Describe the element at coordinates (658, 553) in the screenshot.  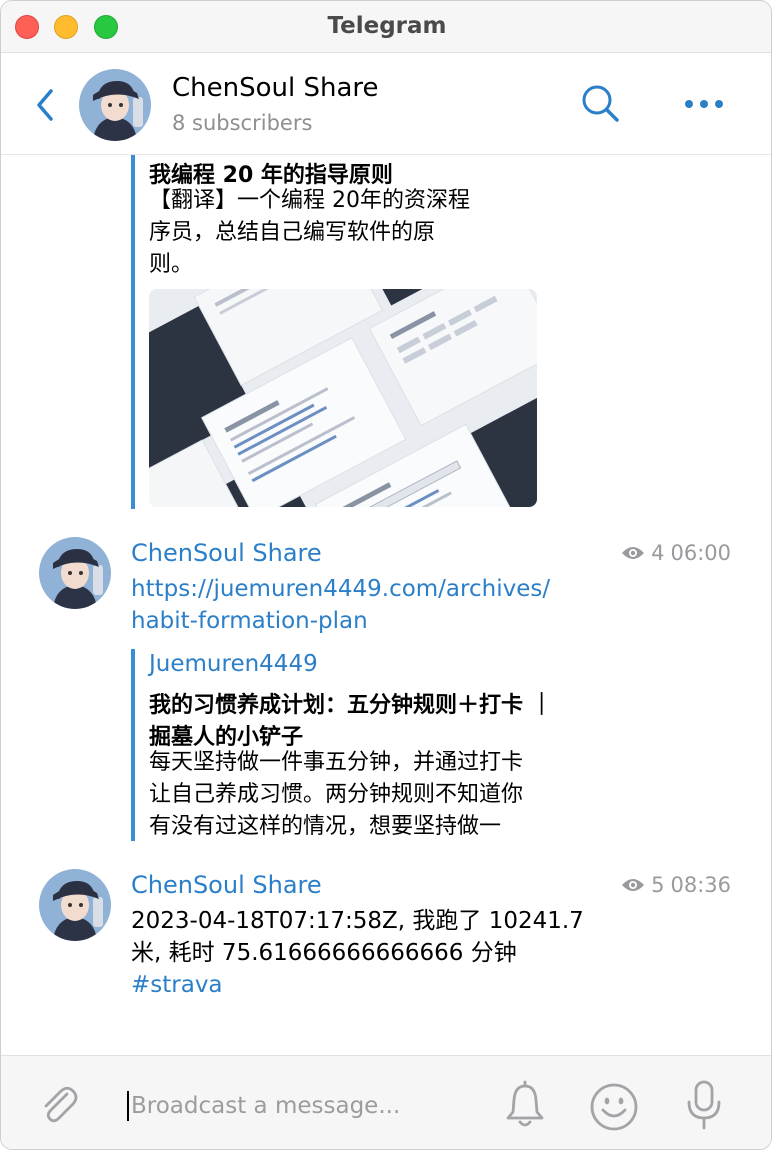
I see `view-count: 4` at that location.